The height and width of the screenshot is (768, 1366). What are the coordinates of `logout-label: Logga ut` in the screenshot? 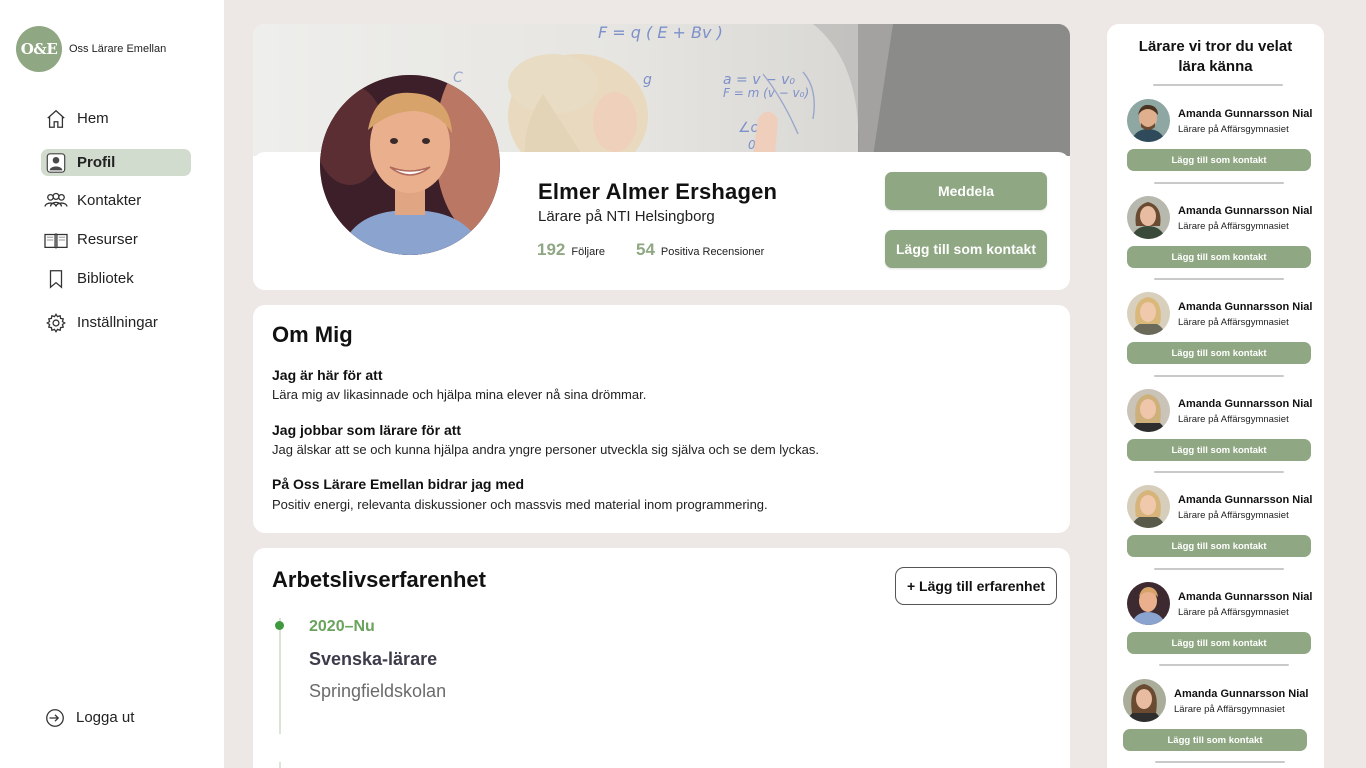 It's located at (105, 717).